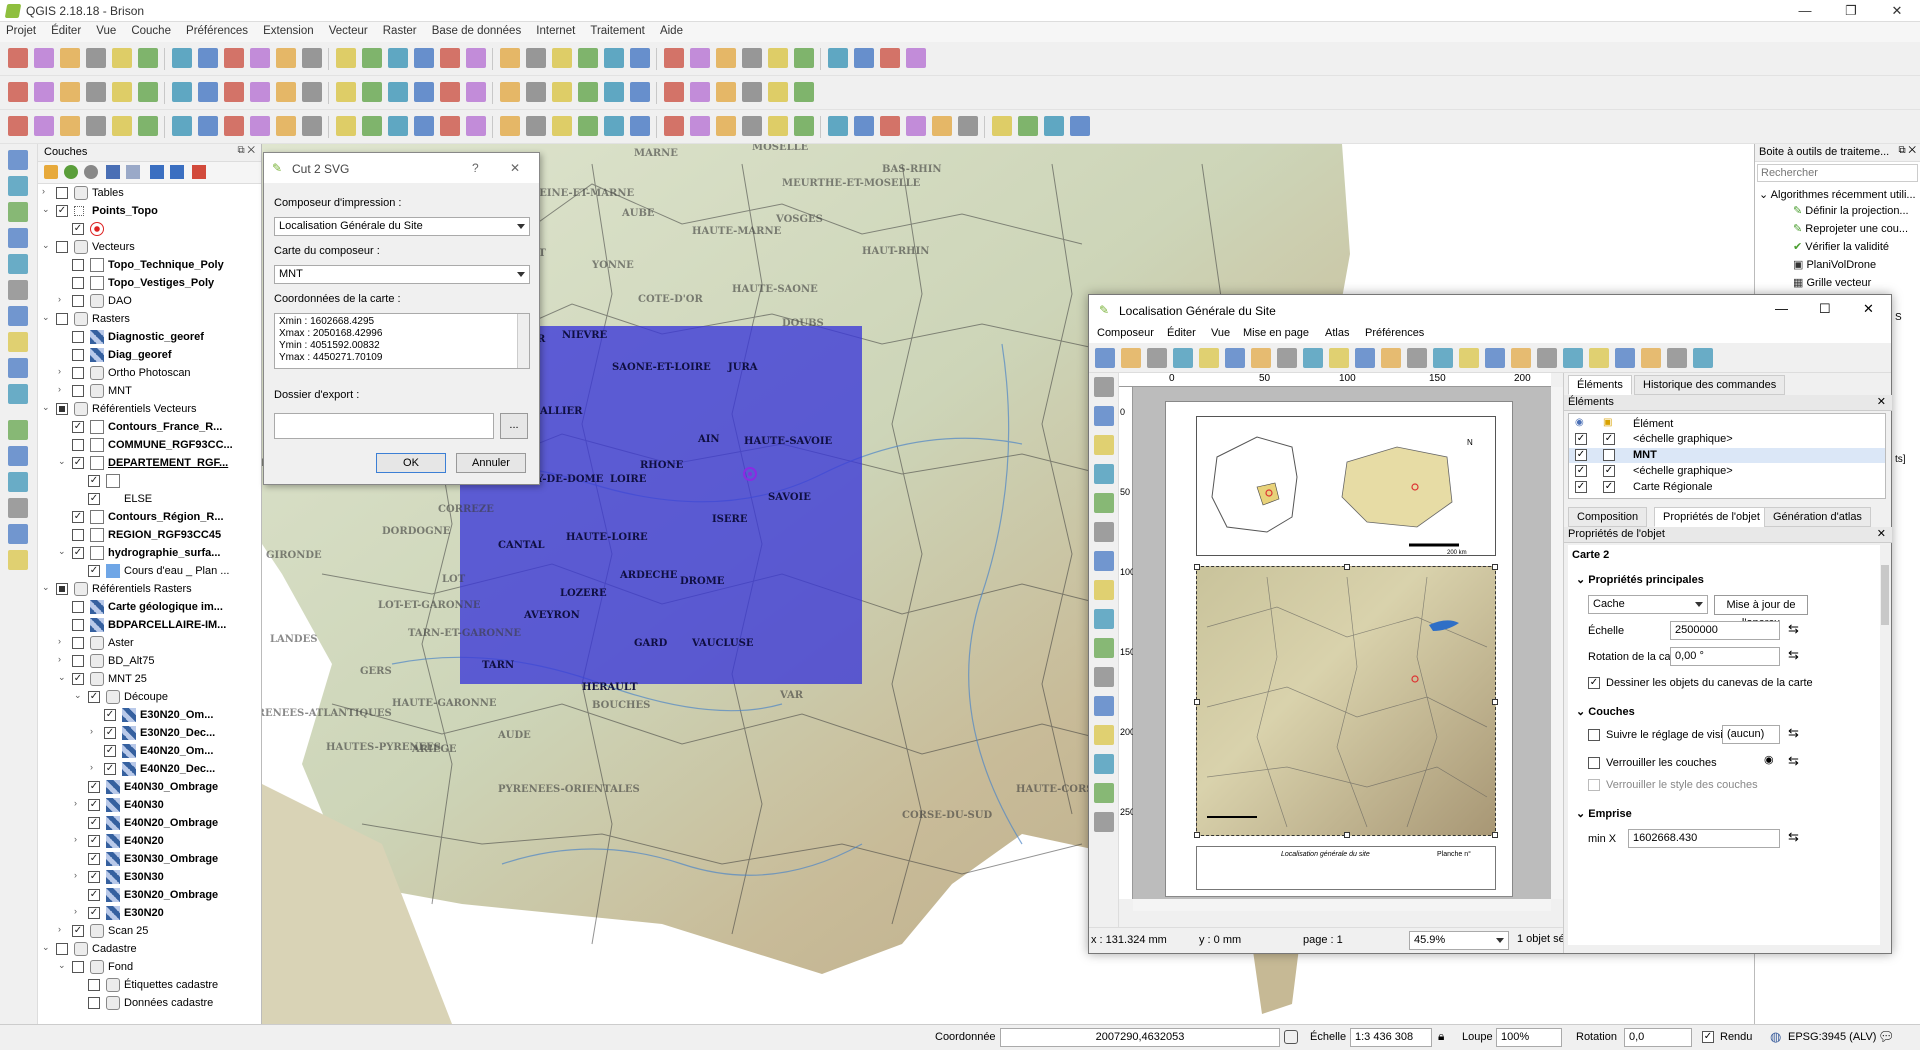  I want to click on textarea-scrollbar, so click(523, 341).